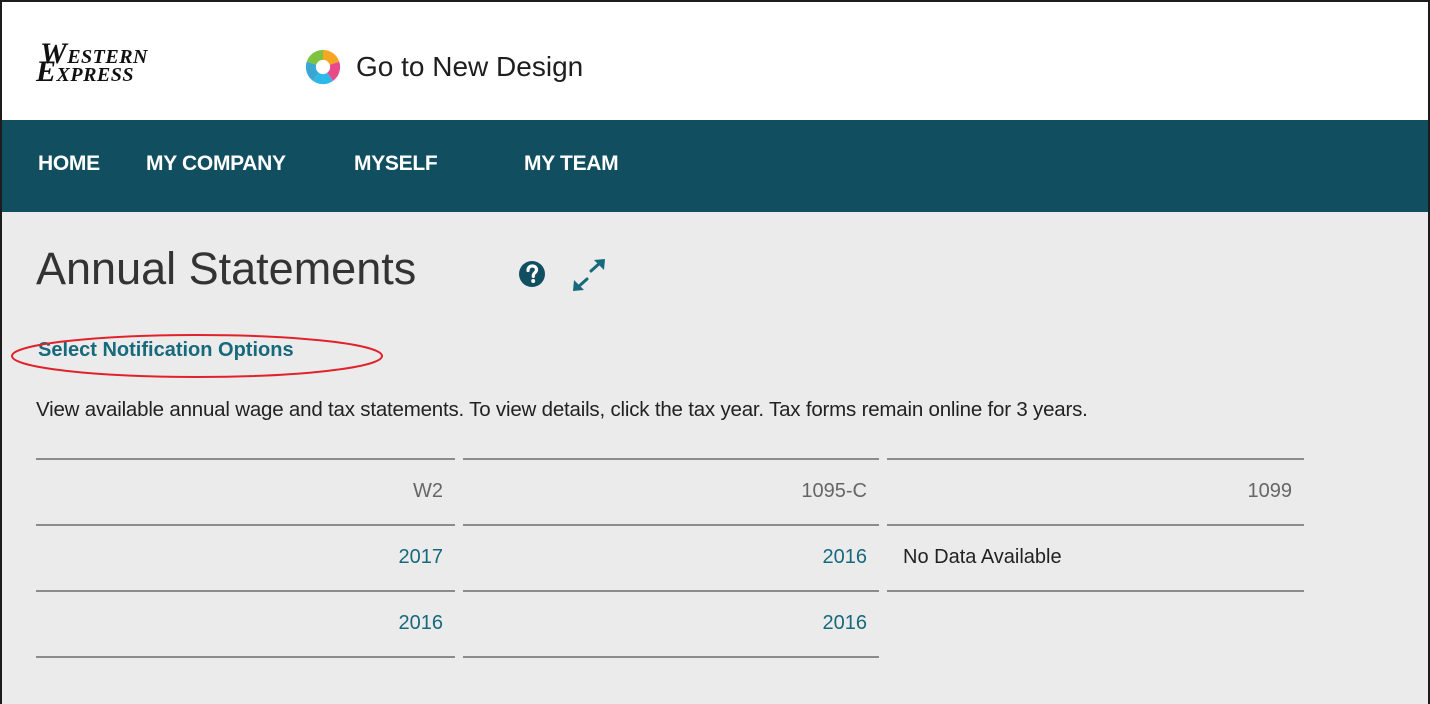  I want to click on 1095c-header-label: 1095-C, so click(834, 491).